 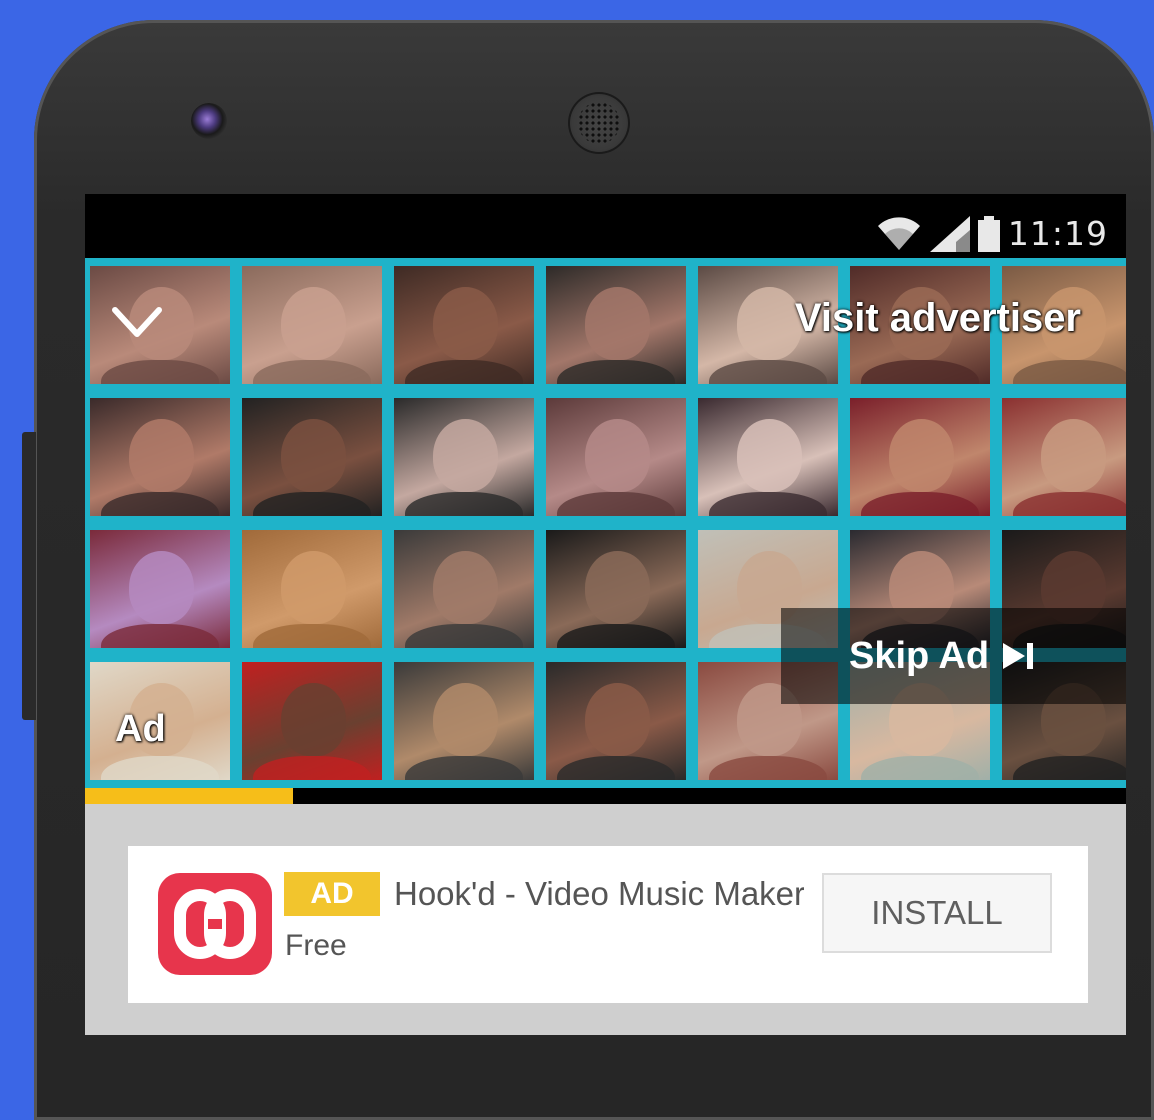 What do you see at coordinates (137, 322) in the screenshot?
I see `chevron-down-icon` at bounding box center [137, 322].